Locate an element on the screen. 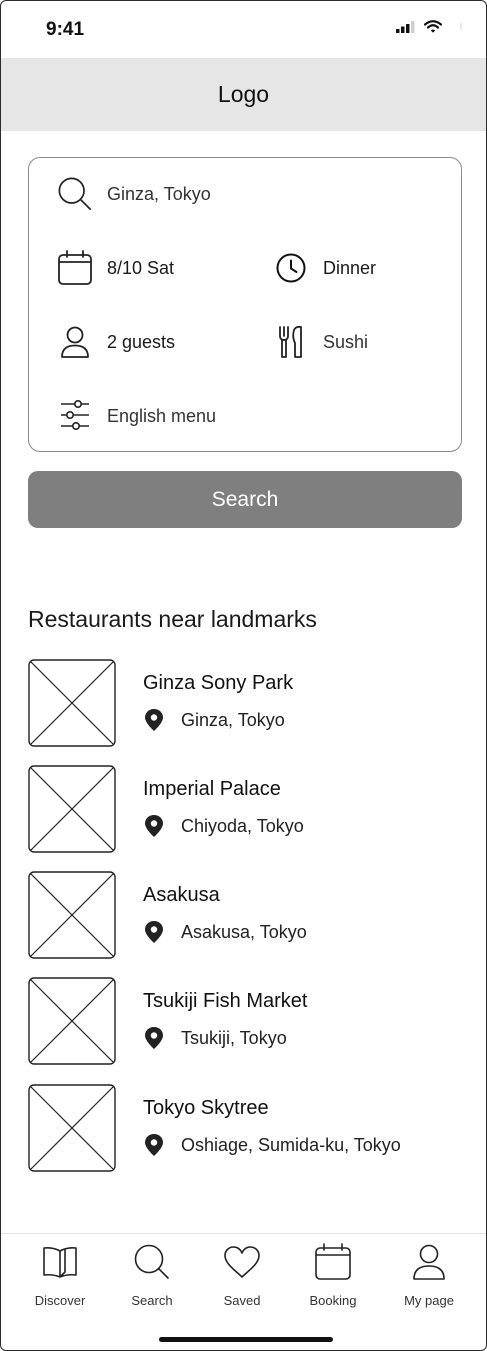 This screenshot has width=487, height=1351. location-text: Tsukiji, Tokyo is located at coordinates (234, 1037).